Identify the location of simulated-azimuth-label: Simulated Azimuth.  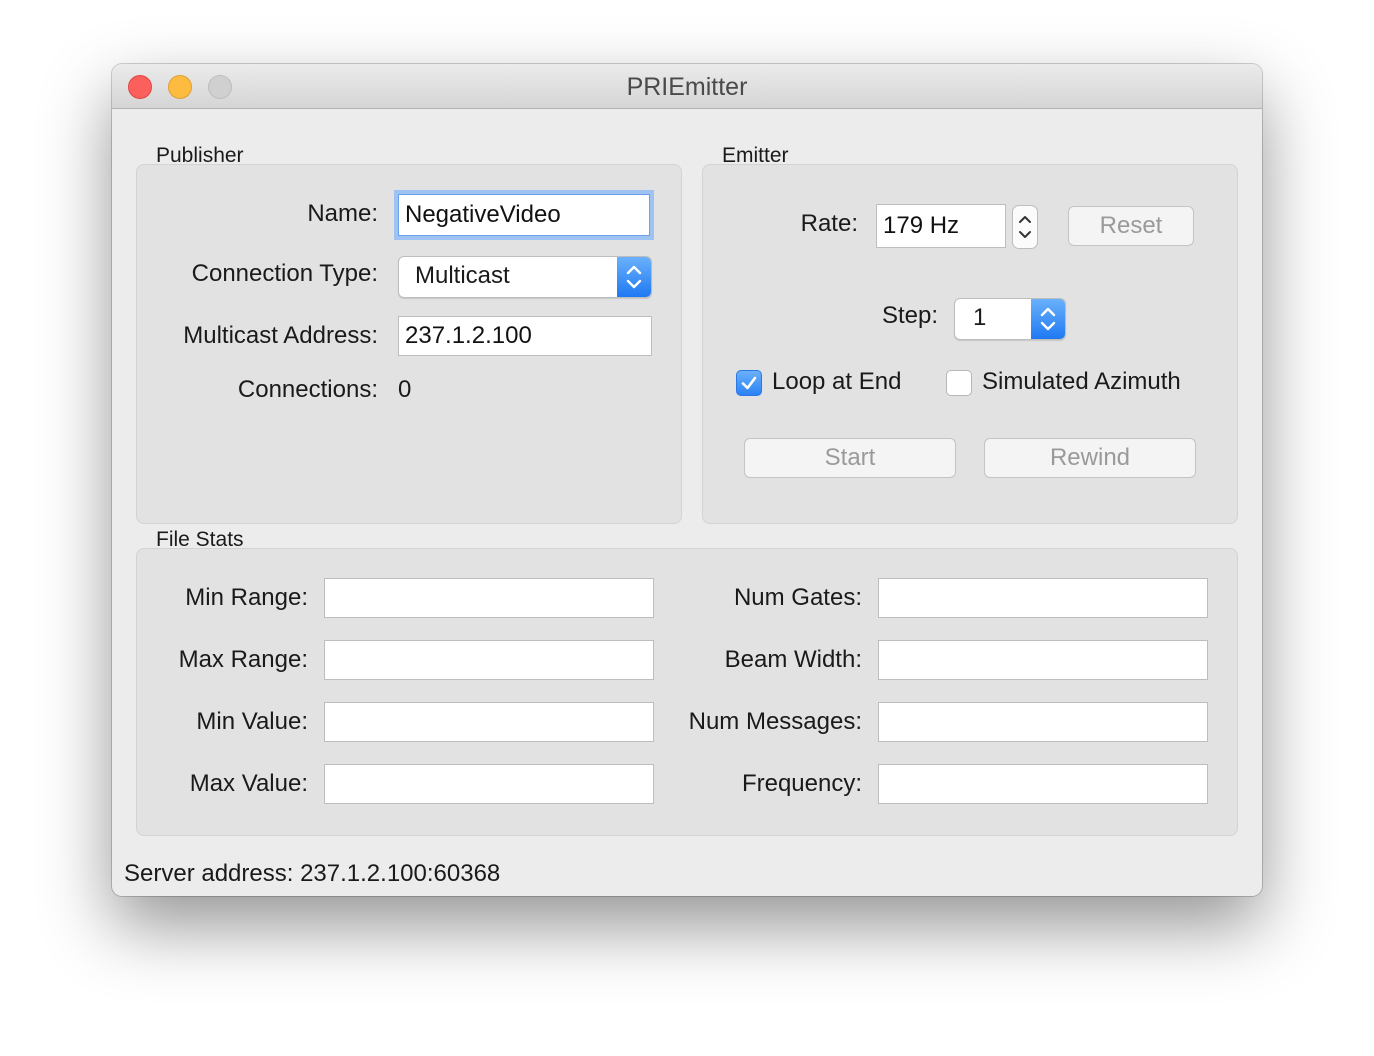
(1081, 382).